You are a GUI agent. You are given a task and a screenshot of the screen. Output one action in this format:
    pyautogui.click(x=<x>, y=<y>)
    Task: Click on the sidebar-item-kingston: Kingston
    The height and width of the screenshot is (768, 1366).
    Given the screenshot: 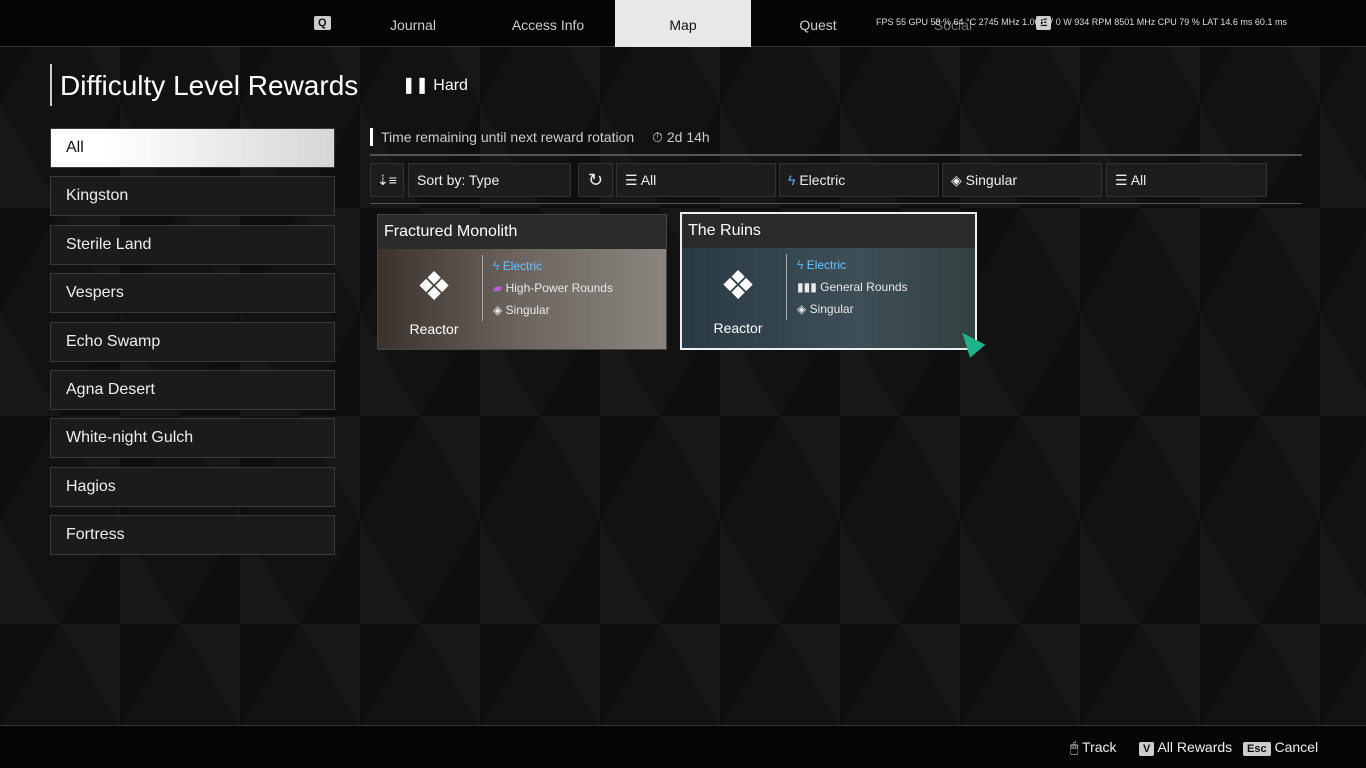 What is the action you would take?
    pyautogui.click(x=192, y=196)
    